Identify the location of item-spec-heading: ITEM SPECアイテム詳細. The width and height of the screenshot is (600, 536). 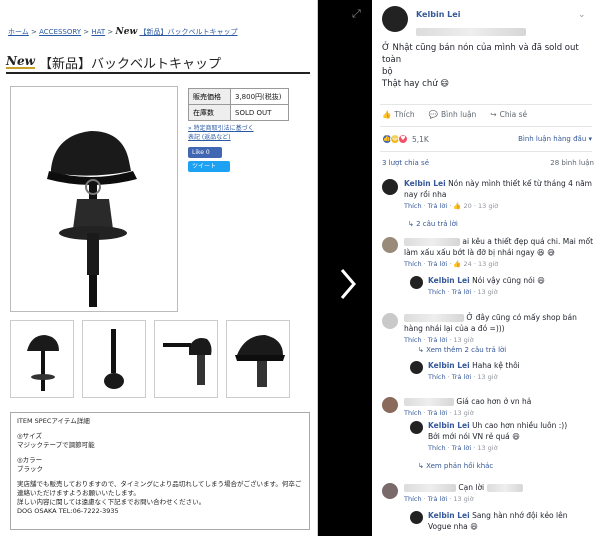
(53, 421).